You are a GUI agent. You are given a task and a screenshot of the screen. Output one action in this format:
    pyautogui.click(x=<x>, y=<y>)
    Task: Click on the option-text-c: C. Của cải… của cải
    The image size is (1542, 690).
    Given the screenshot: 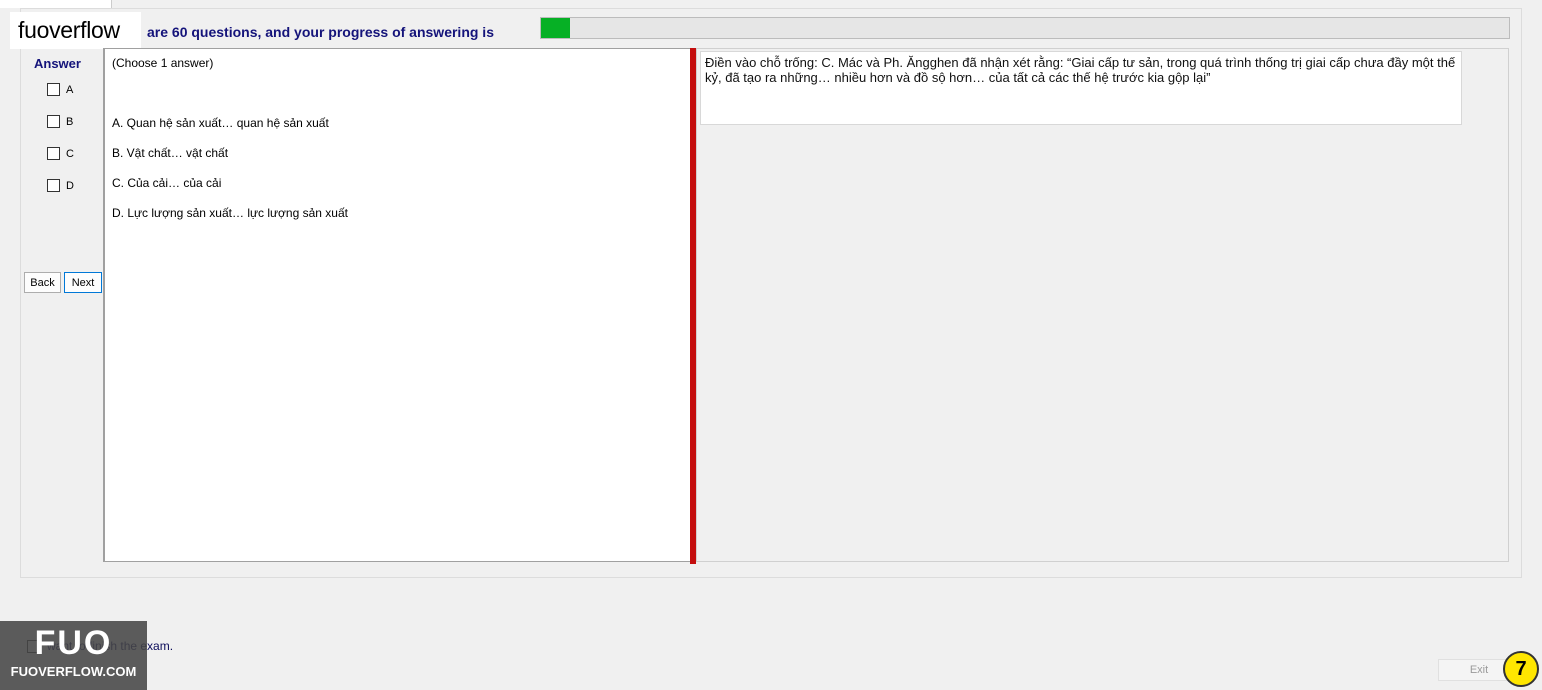 What is the action you would take?
    pyautogui.click(x=167, y=183)
    